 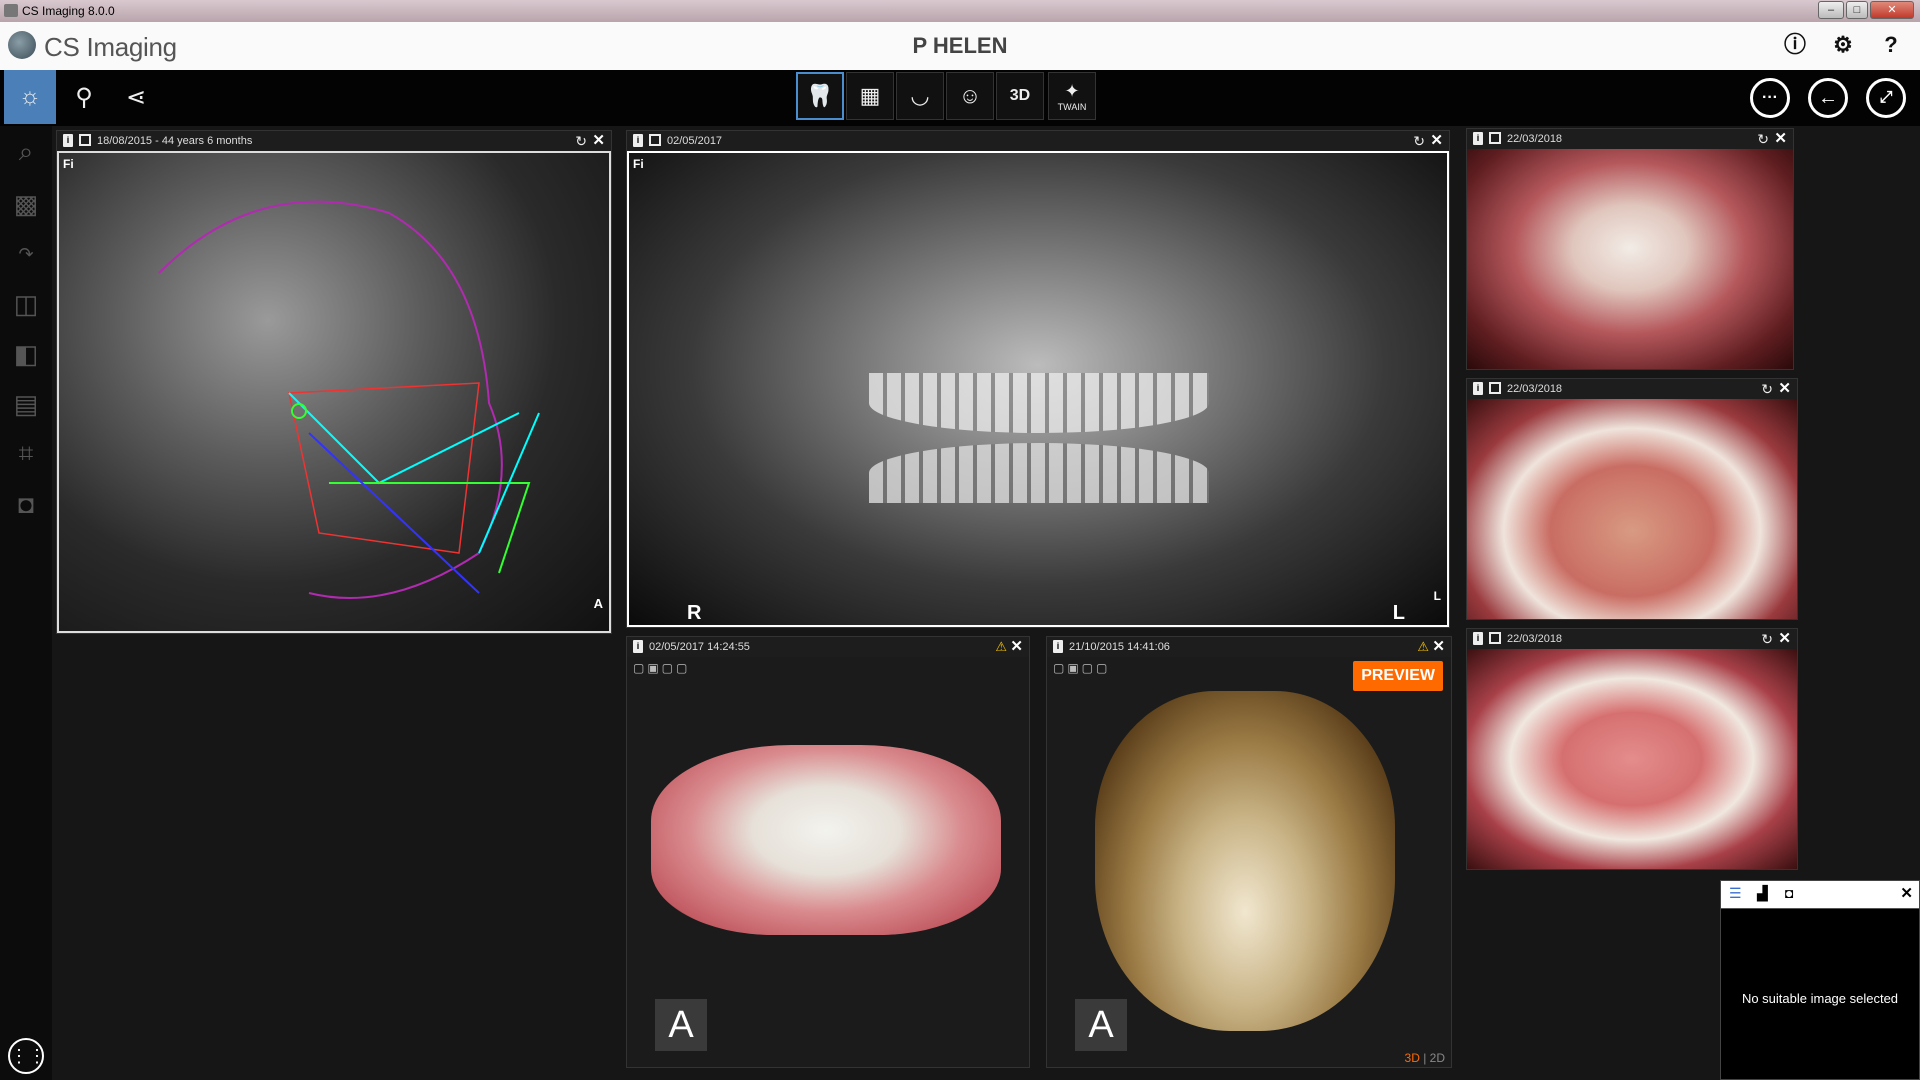 What do you see at coordinates (30, 97) in the screenshot?
I see `brightness-icon: ☼` at bounding box center [30, 97].